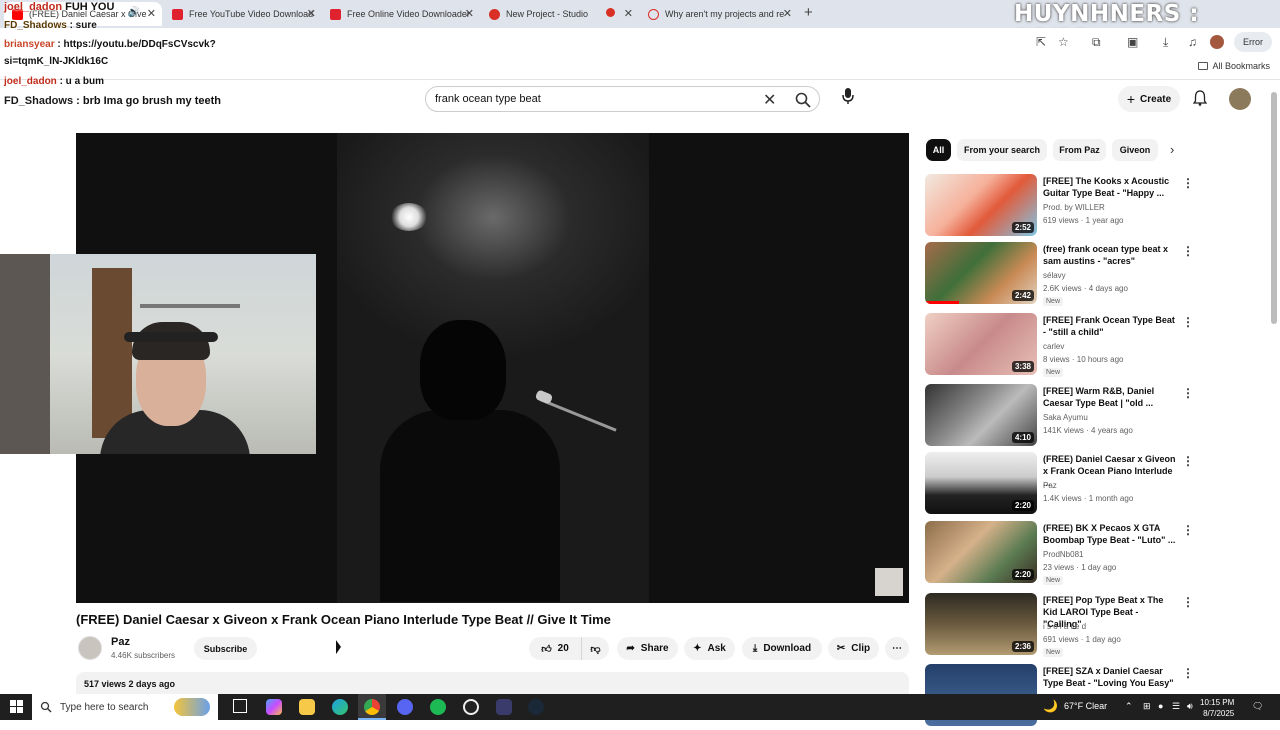  Describe the element at coordinates (1257, 706) in the screenshot. I see `notifications-icon: 🗨︎` at that location.